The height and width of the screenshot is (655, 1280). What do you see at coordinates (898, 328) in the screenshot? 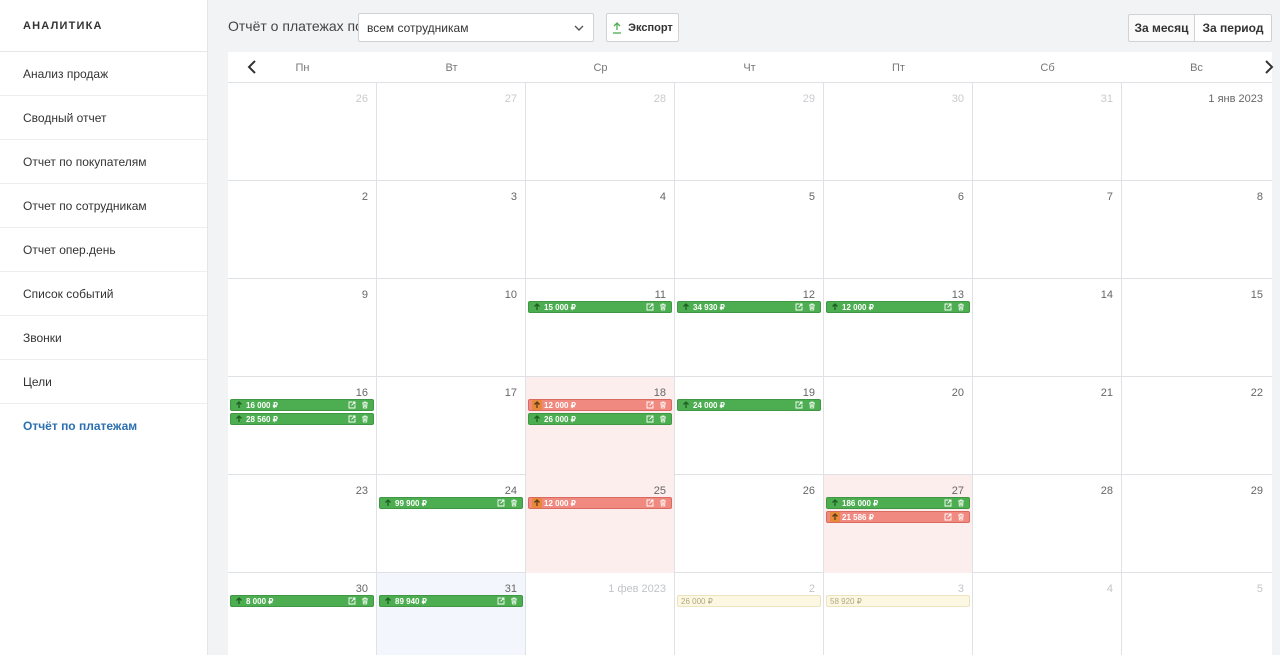
I see `calendar-day: 13 12 000 ₽` at bounding box center [898, 328].